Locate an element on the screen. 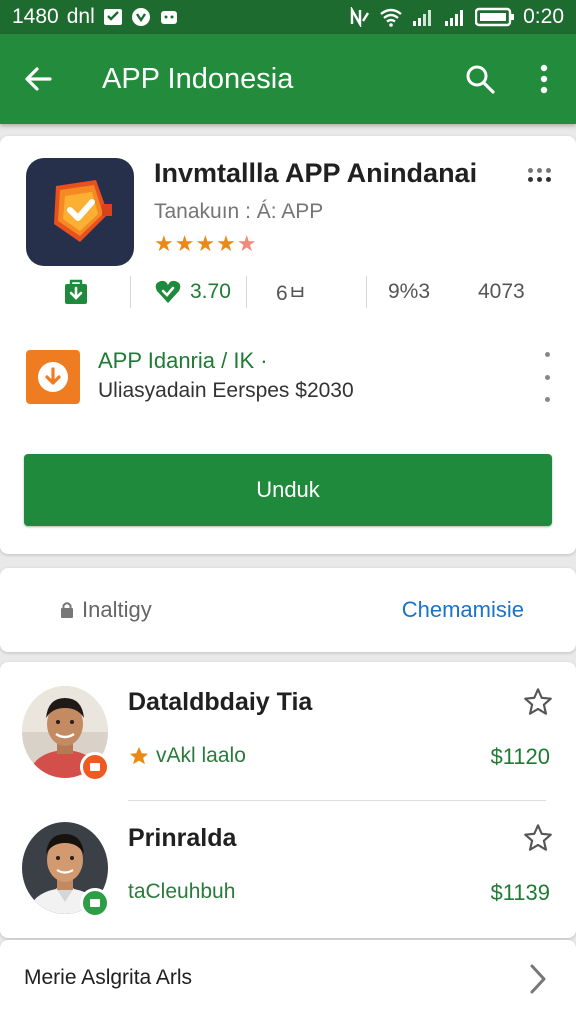 Image resolution: width=576 pixels, height=1024 pixels. download-bag-icon is located at coordinates (76, 291).